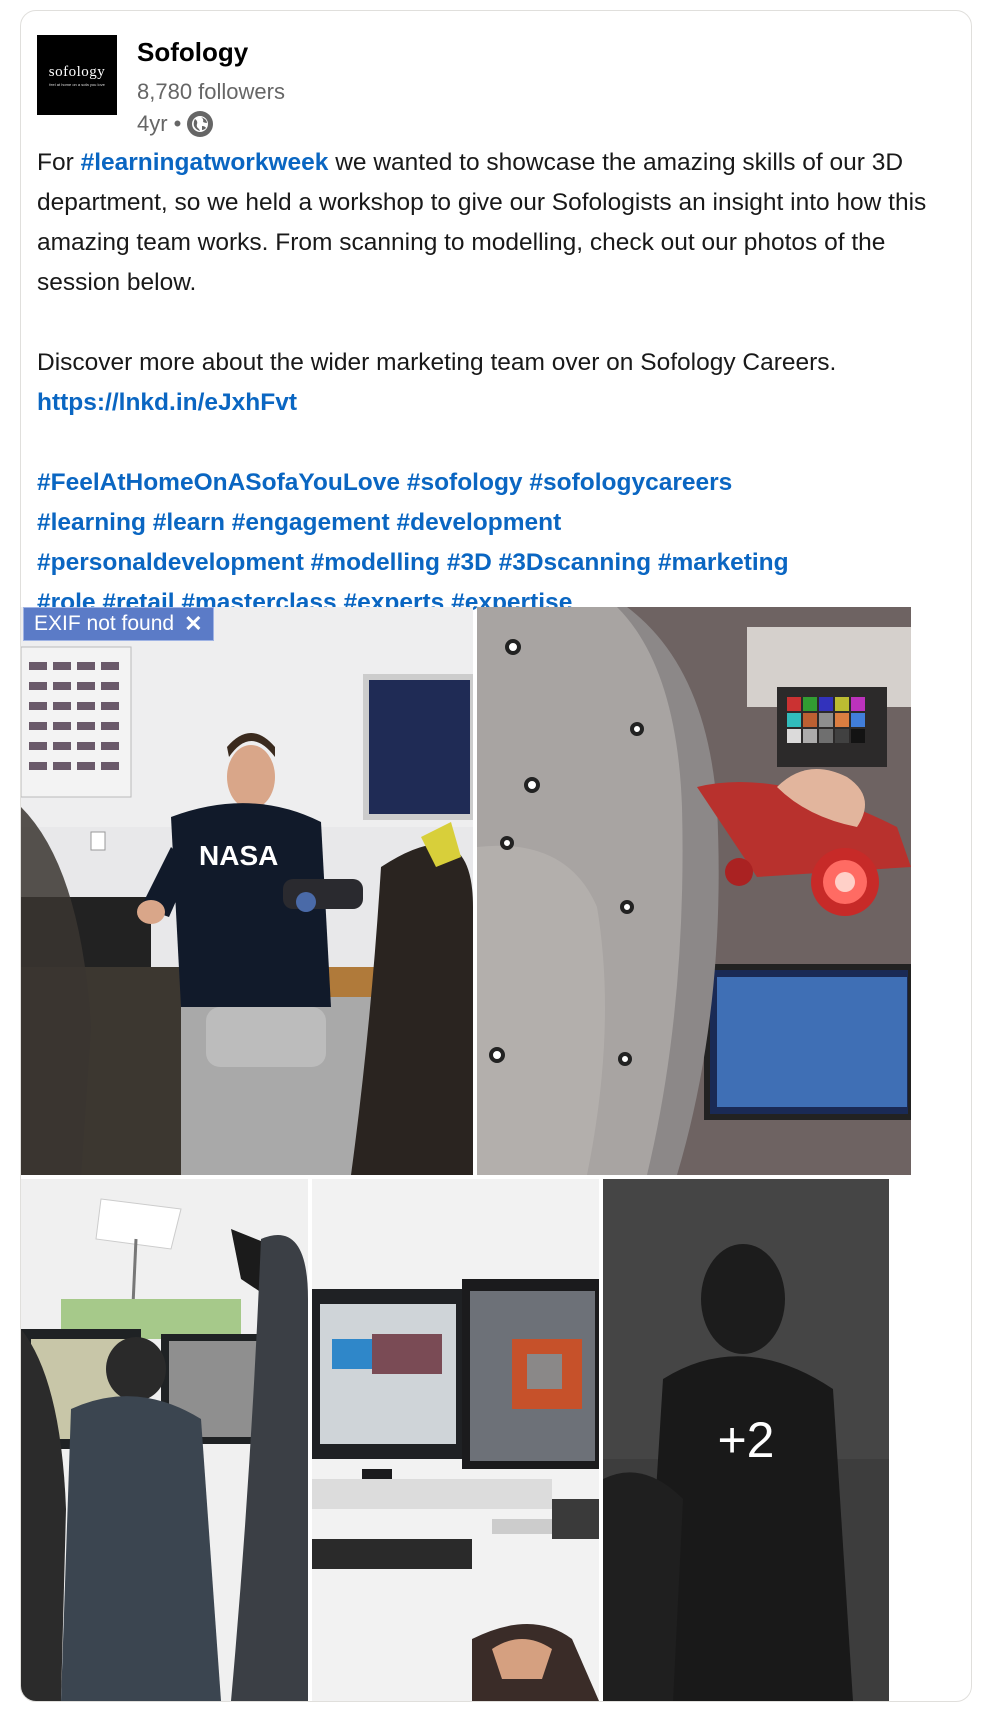  I want to click on svg-text: NASA, so click(238, 855).